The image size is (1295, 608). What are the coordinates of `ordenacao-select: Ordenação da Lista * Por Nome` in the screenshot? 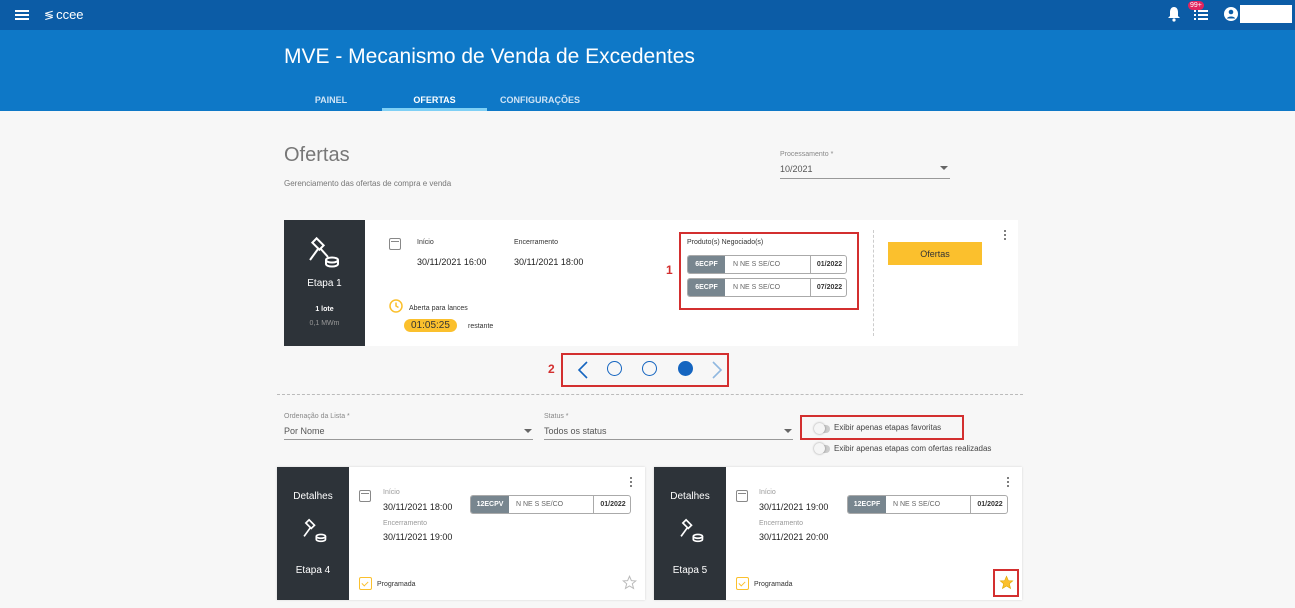 It's located at (408, 426).